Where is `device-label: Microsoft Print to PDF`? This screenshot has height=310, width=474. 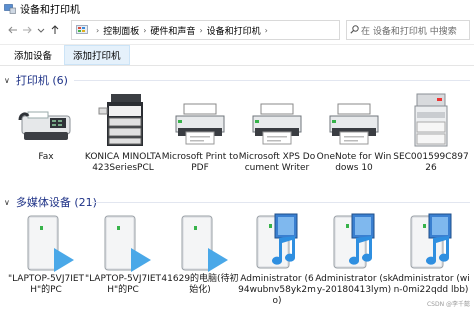
device-label: Microsoft Print to PDF is located at coordinates (200, 162).